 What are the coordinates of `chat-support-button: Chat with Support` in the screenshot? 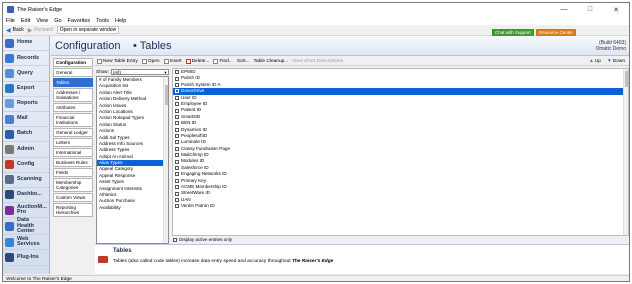 It's located at (513, 32).